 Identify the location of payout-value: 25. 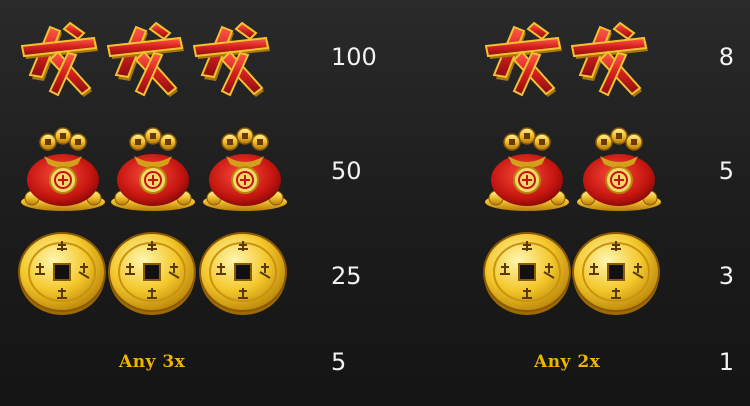
(346, 276).